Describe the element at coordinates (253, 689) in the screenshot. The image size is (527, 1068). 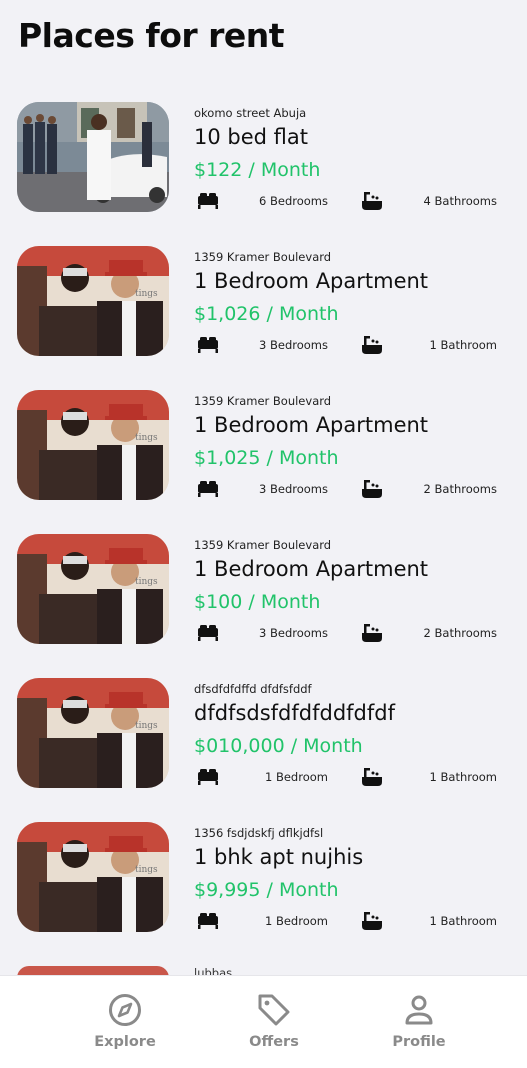
I see `listing-address: dfsdfdfdffd dfdfsfddf` at that location.